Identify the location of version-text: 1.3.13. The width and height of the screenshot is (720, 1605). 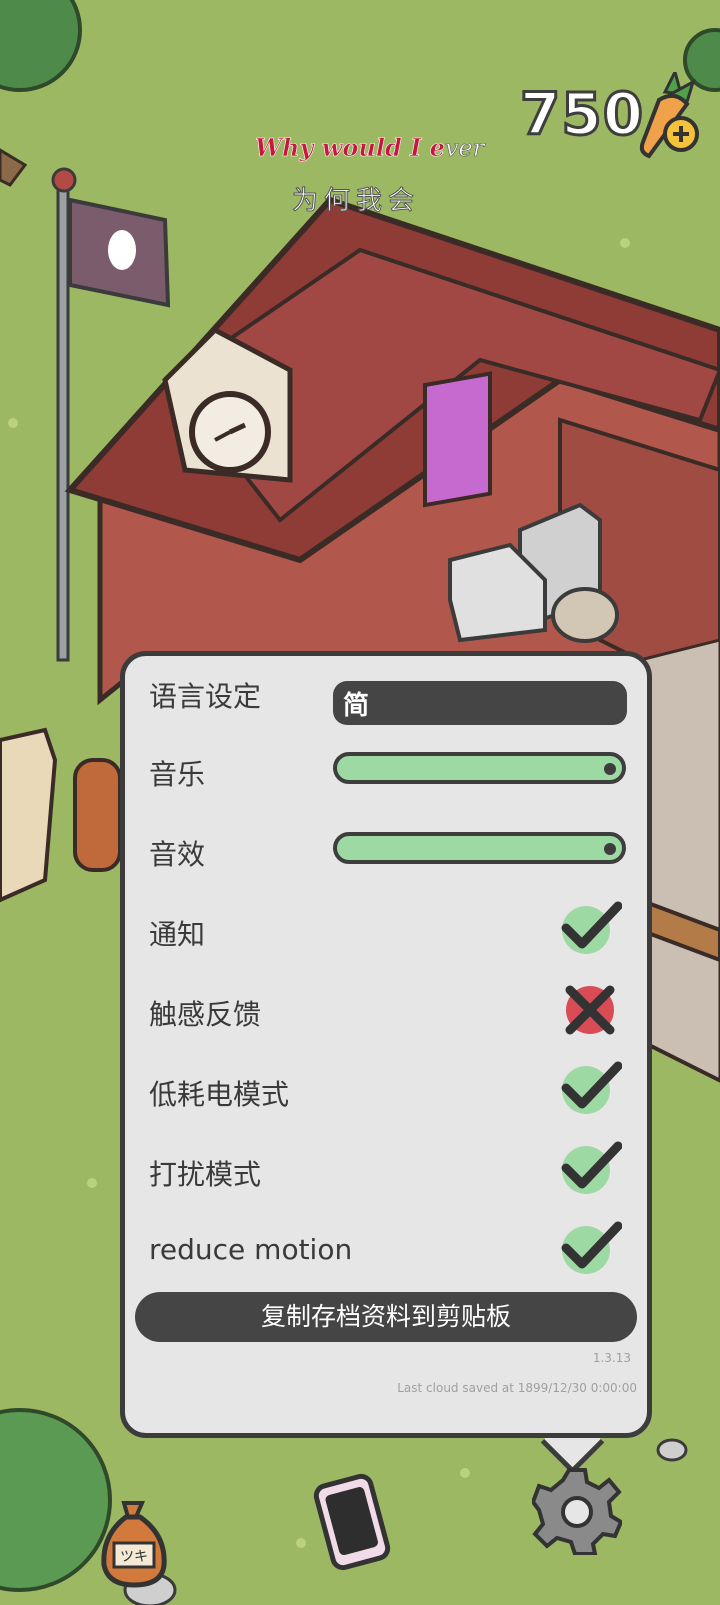
(611, 1358).